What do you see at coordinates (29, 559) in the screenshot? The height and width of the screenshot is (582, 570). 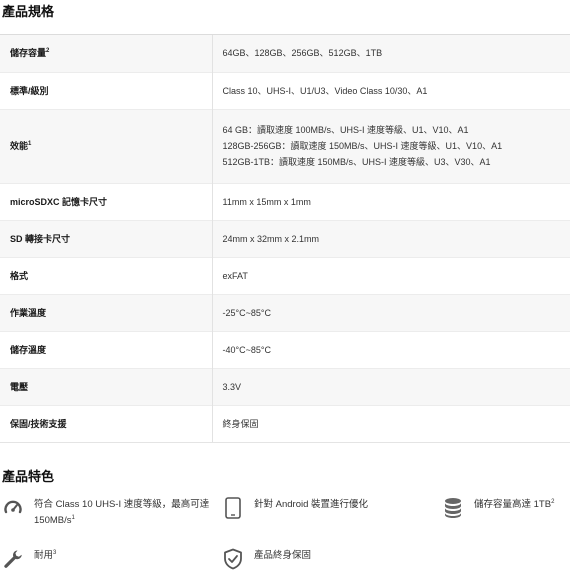 I see `feature-durable: 耐用3` at bounding box center [29, 559].